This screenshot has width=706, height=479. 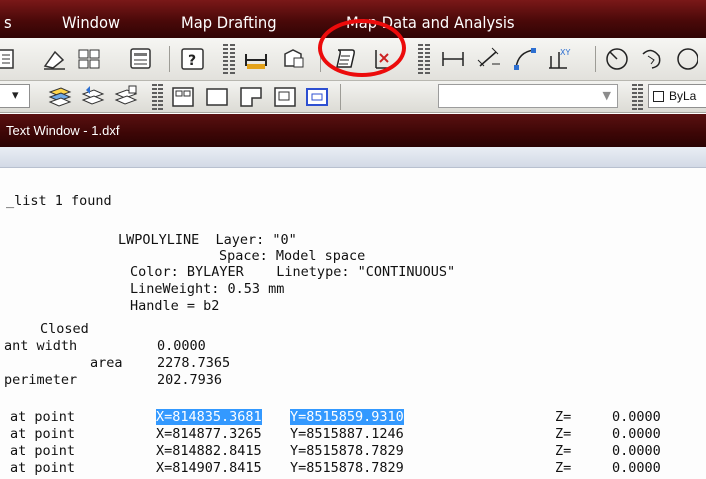 I want to click on lineweight-line: LineWeight: 0.53 mm, so click(x=207, y=289).